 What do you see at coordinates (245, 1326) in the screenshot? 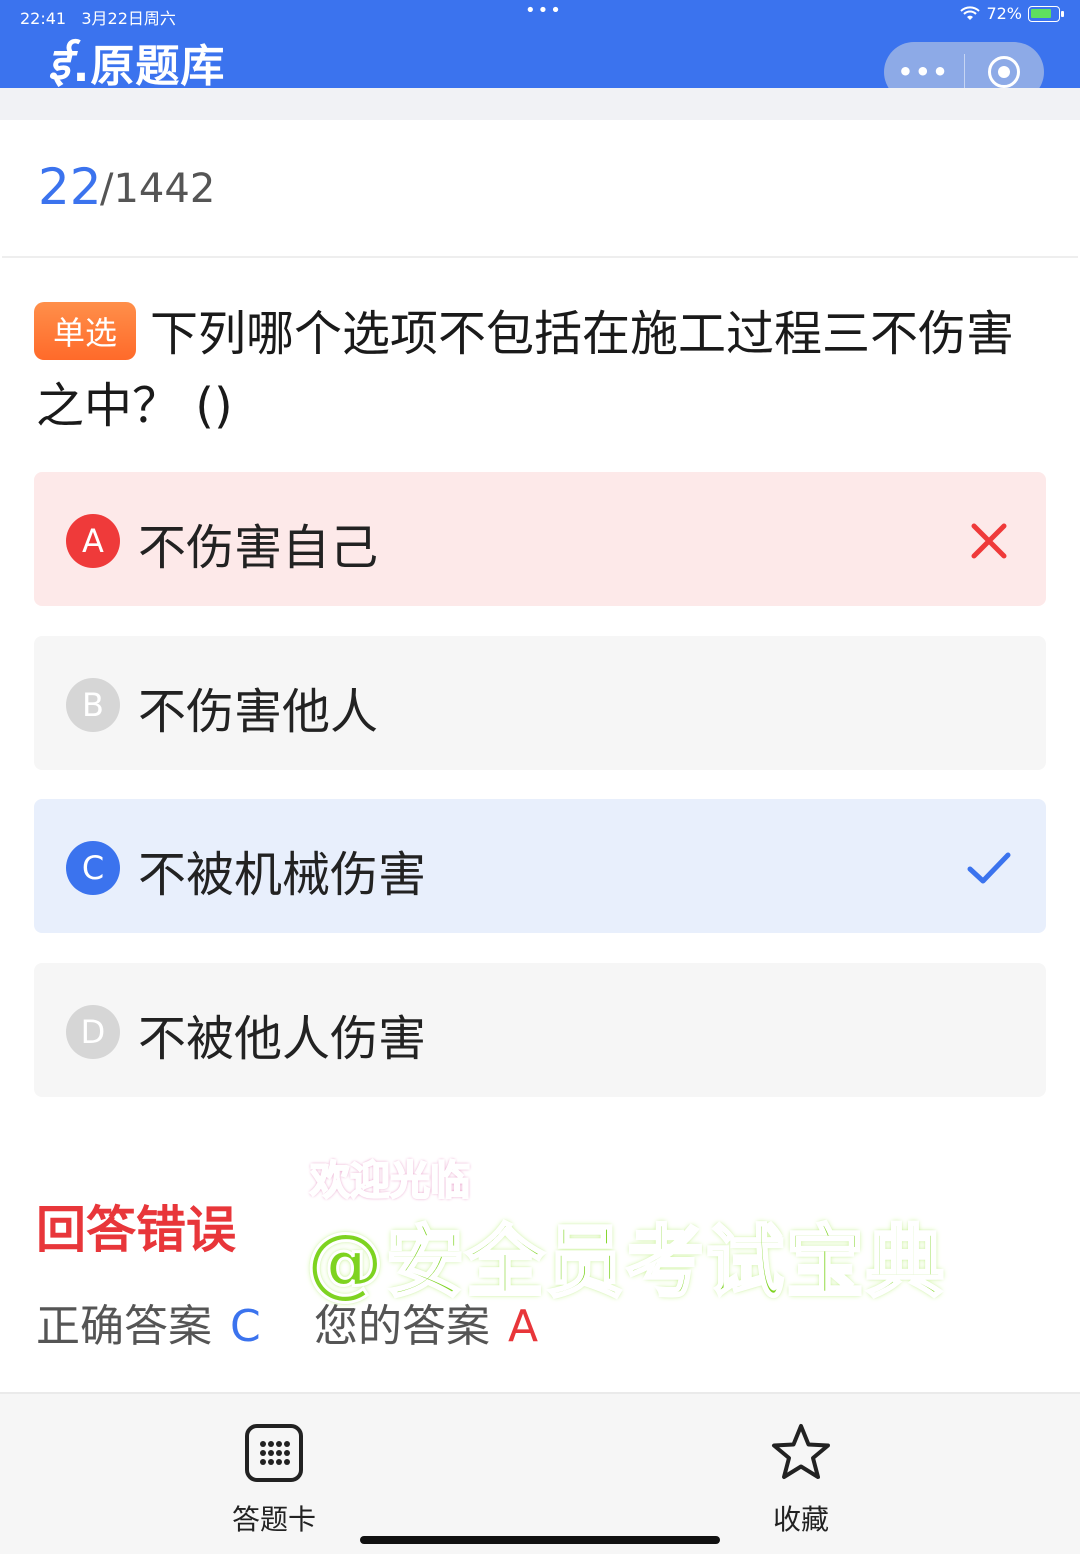
I see `correct-answer-value: C` at bounding box center [245, 1326].